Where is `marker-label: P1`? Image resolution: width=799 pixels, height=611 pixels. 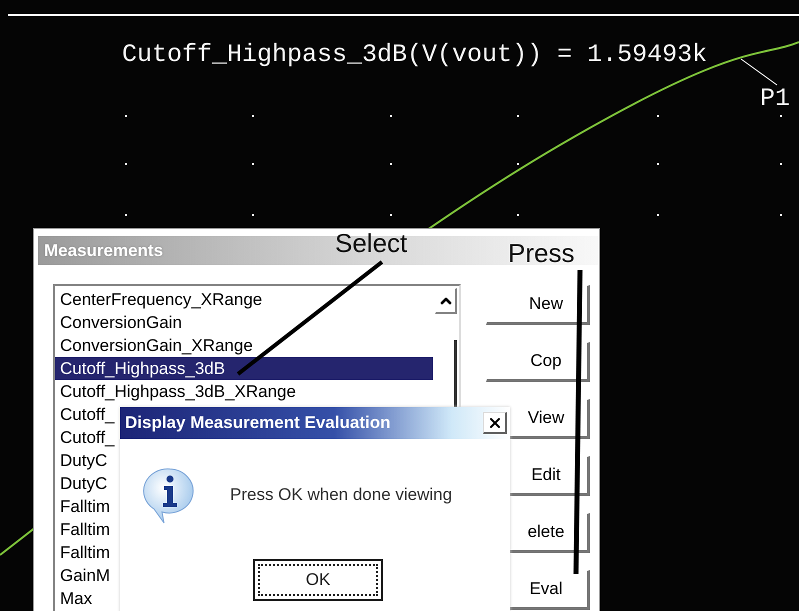 marker-label: P1 is located at coordinates (775, 98).